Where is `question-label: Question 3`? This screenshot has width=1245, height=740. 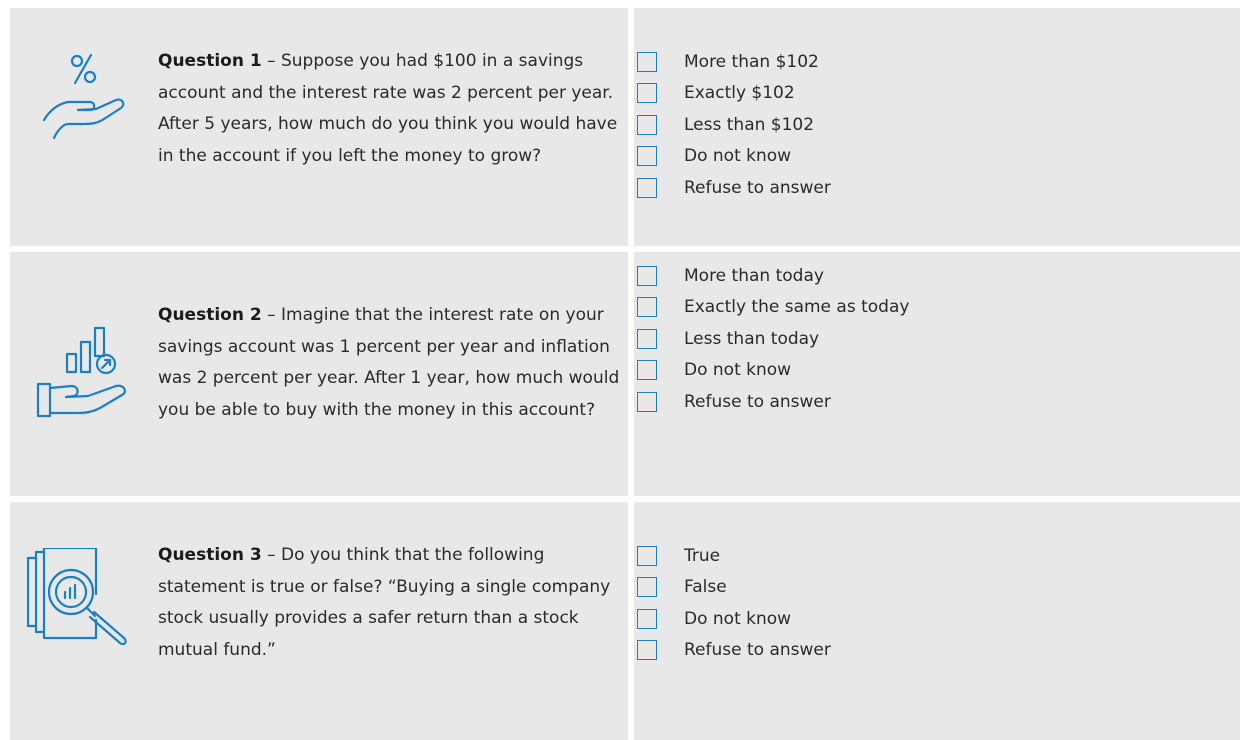
question-label: Question 3 is located at coordinates (210, 555).